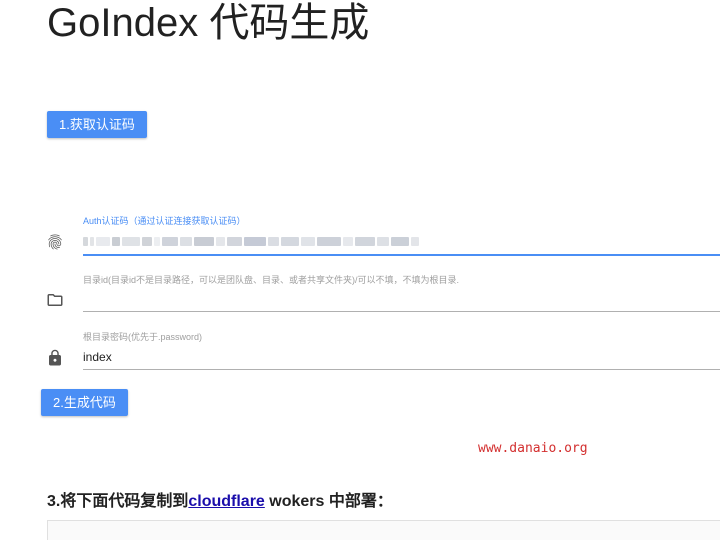 Image resolution: width=720 pixels, height=540 pixels. I want to click on auth-code-blurred-value, so click(251, 241).